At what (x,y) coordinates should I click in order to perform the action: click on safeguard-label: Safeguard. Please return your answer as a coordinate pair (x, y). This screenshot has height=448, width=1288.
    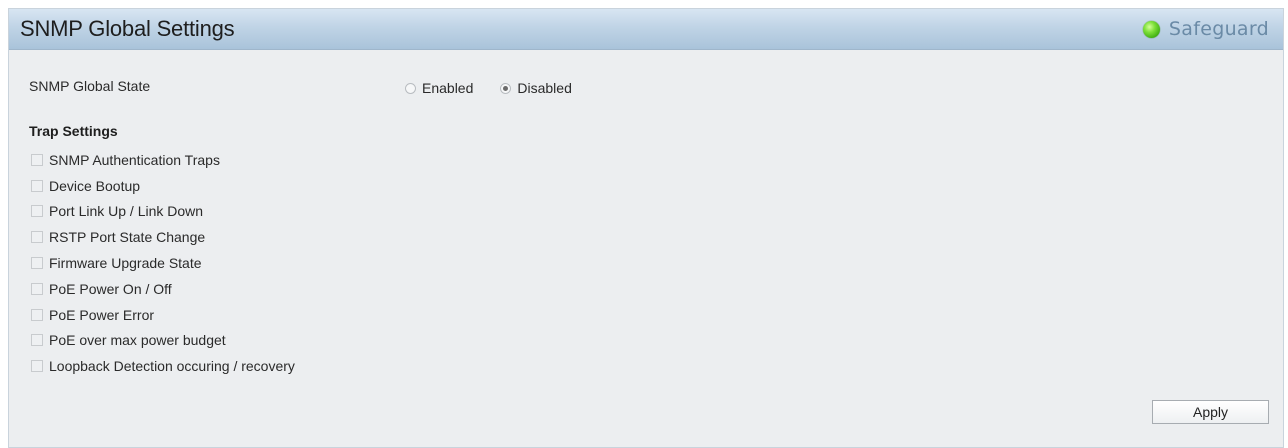
    Looking at the image, I should click on (1218, 29).